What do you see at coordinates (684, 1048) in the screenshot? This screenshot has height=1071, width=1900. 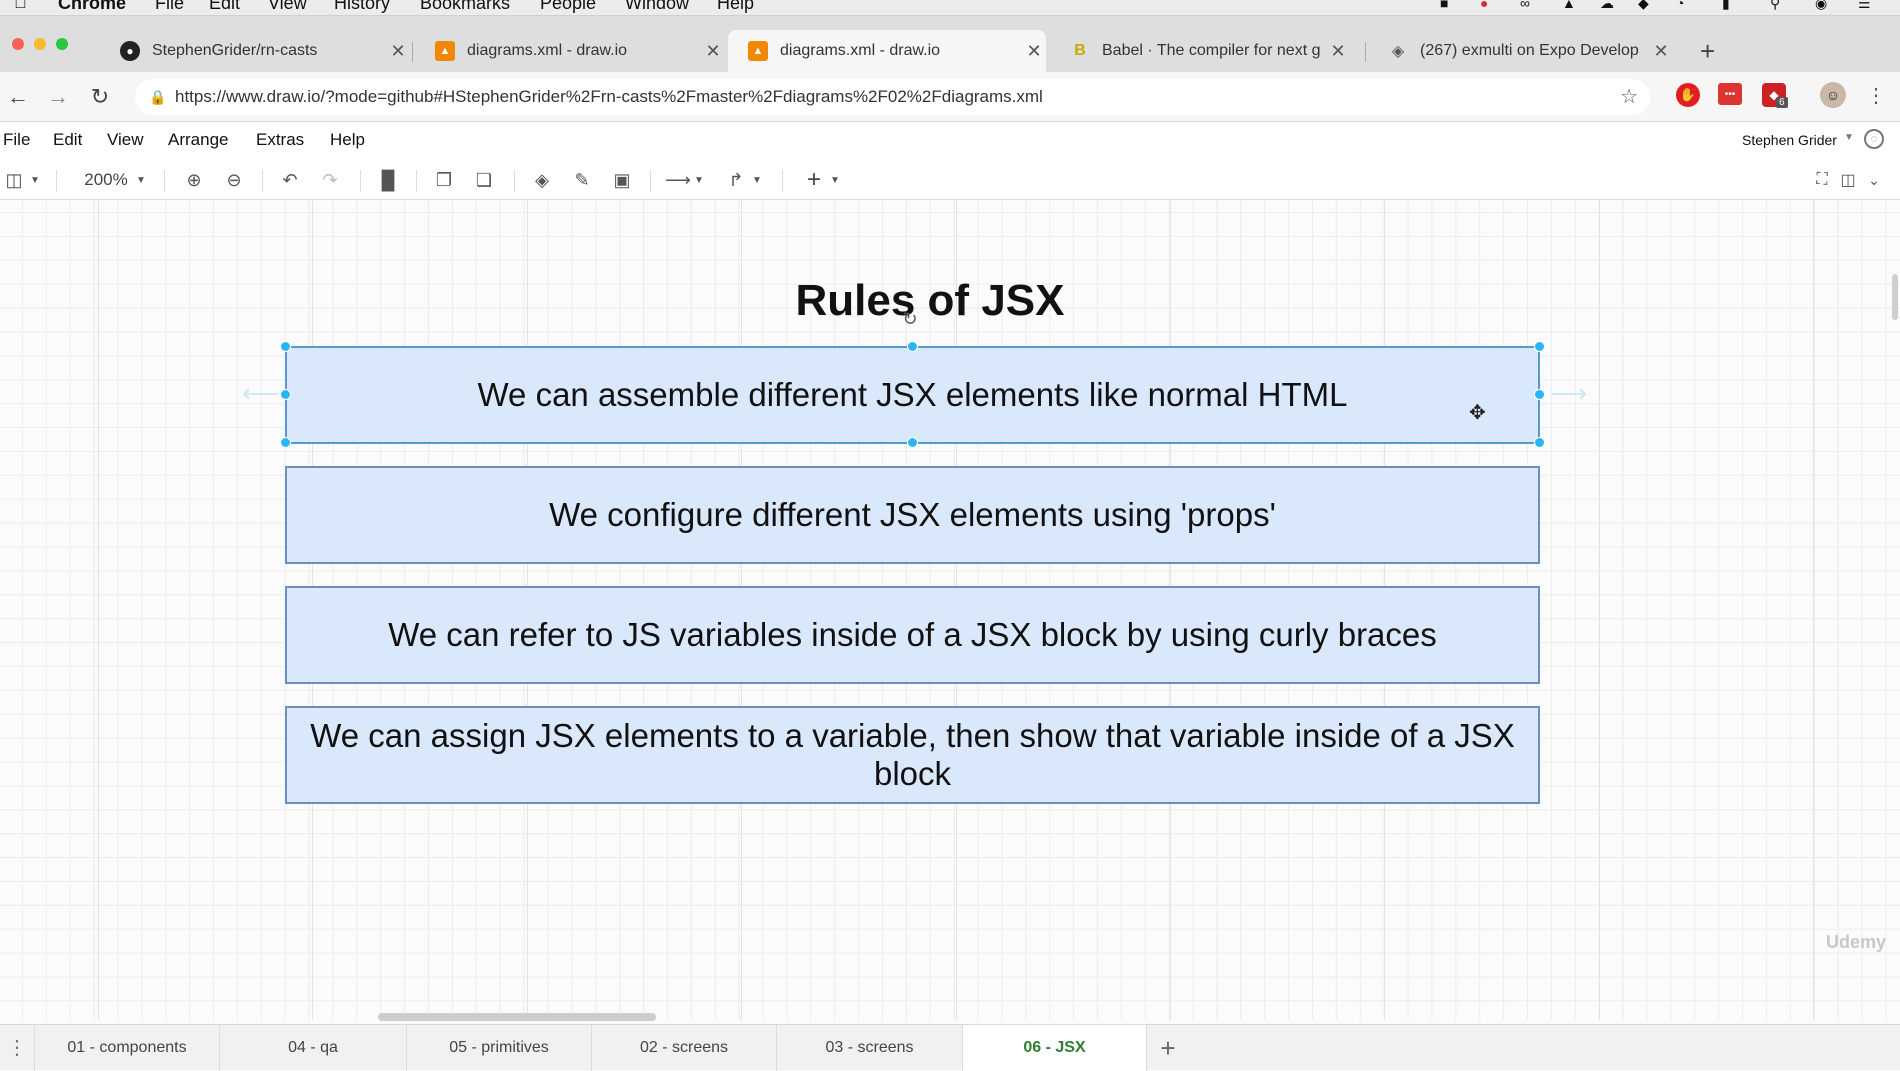 I see `page-tab-02-screens: 02 - screens` at bounding box center [684, 1048].